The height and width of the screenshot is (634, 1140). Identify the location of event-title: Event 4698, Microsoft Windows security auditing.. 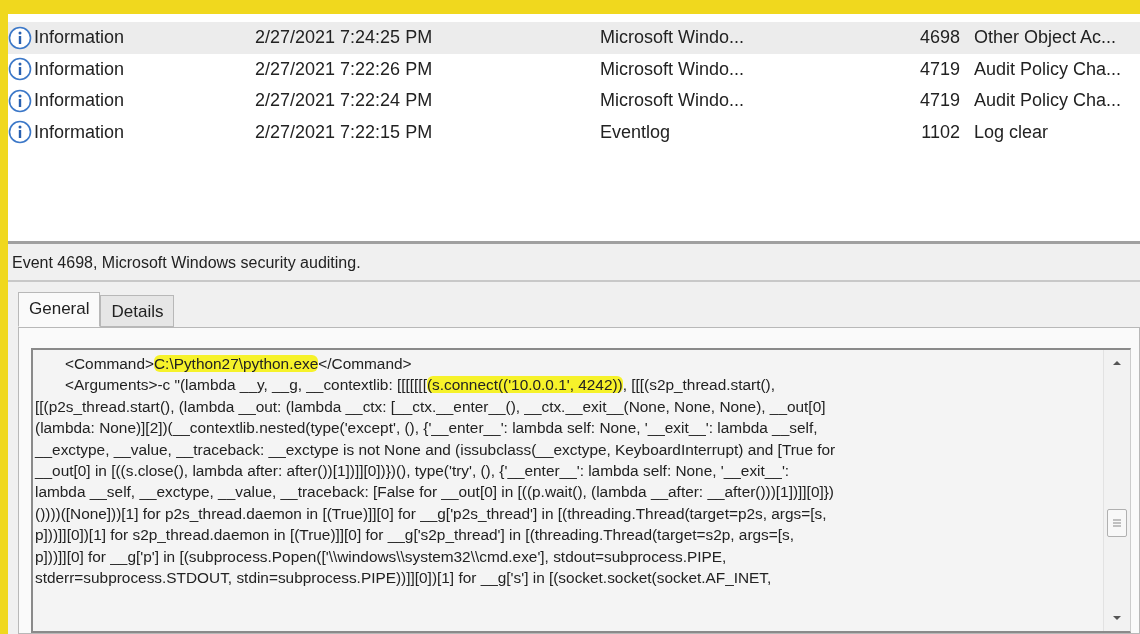
(186, 262).